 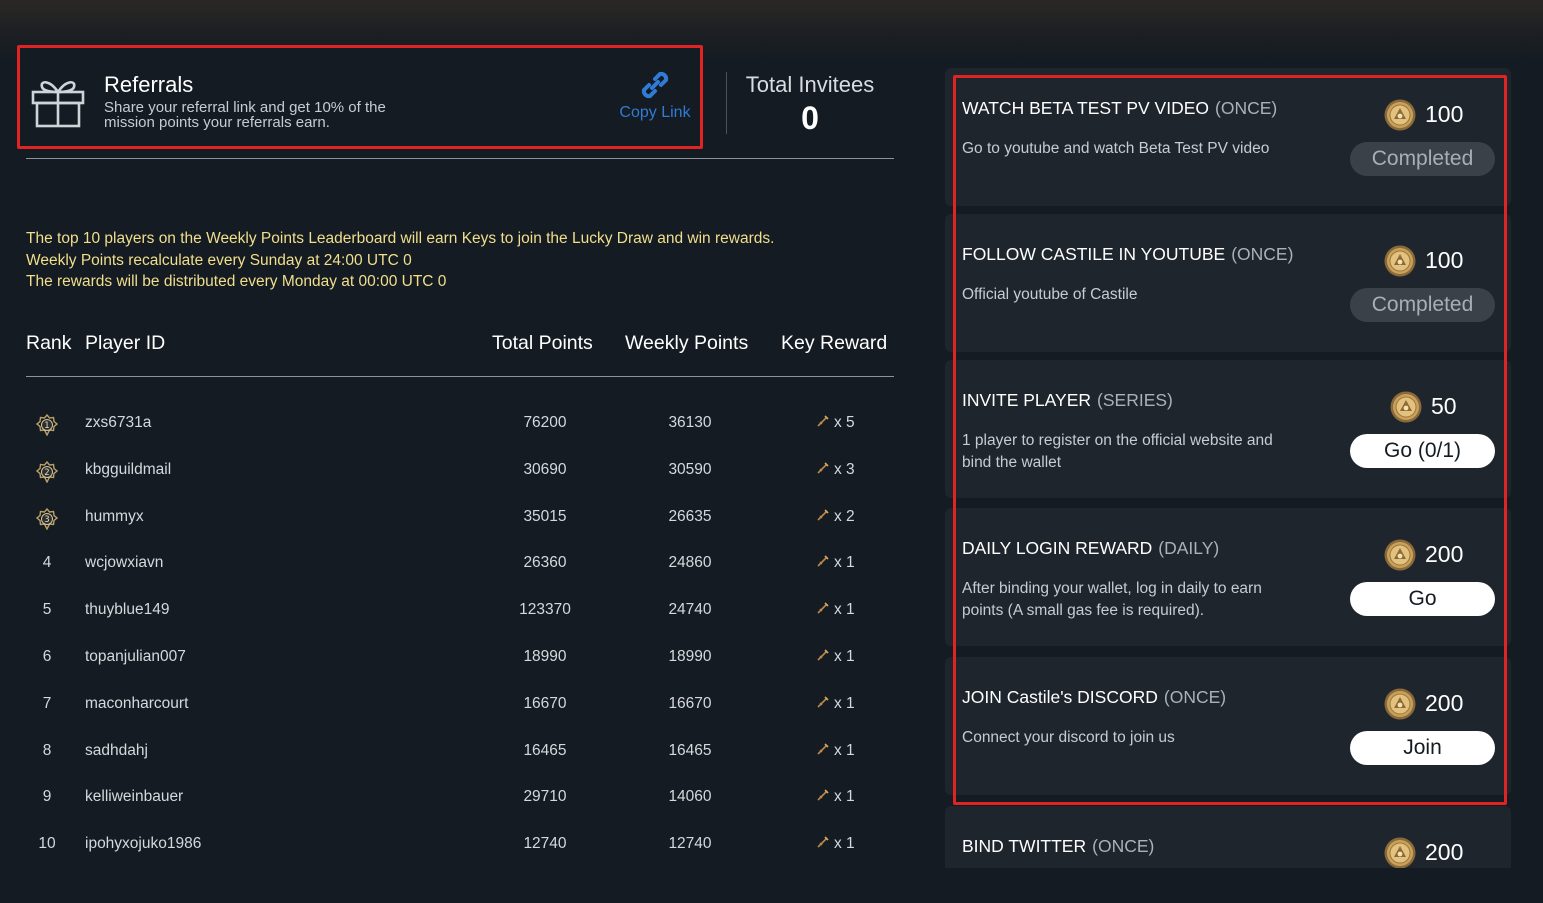 I want to click on mission-reward: 100, so click(x=1443, y=115).